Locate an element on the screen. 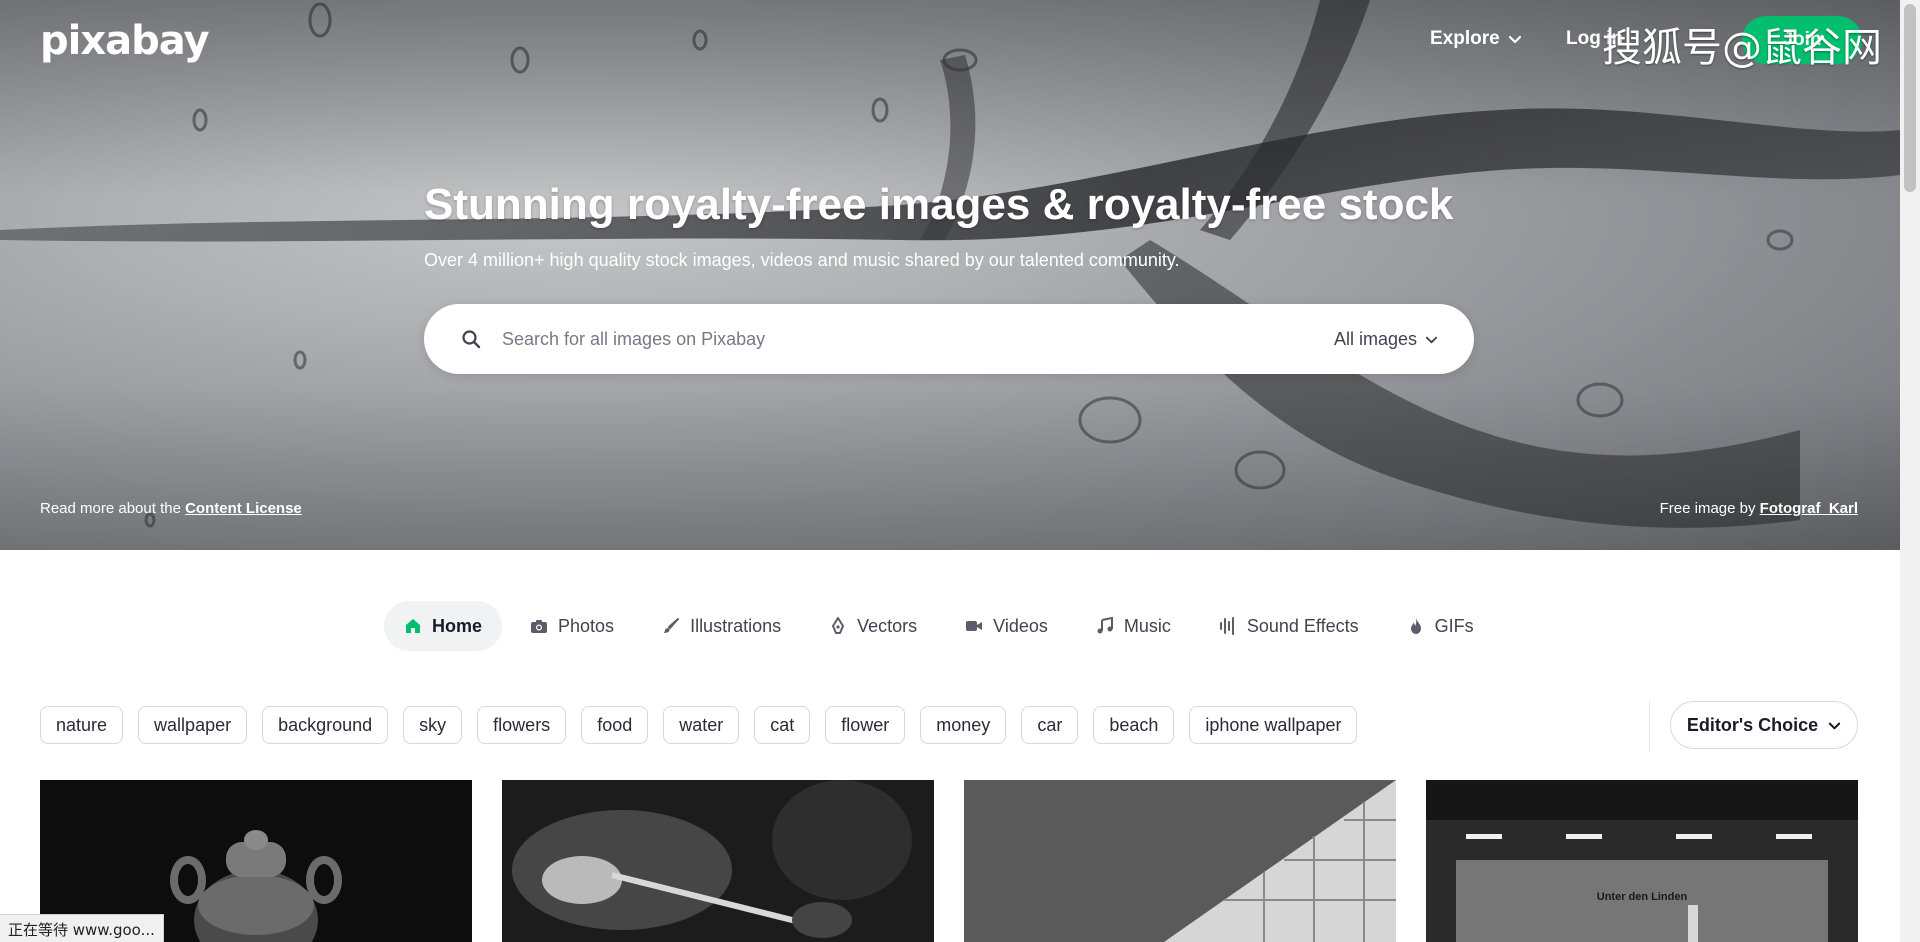  tab-videos: Videos is located at coordinates (1006, 626).